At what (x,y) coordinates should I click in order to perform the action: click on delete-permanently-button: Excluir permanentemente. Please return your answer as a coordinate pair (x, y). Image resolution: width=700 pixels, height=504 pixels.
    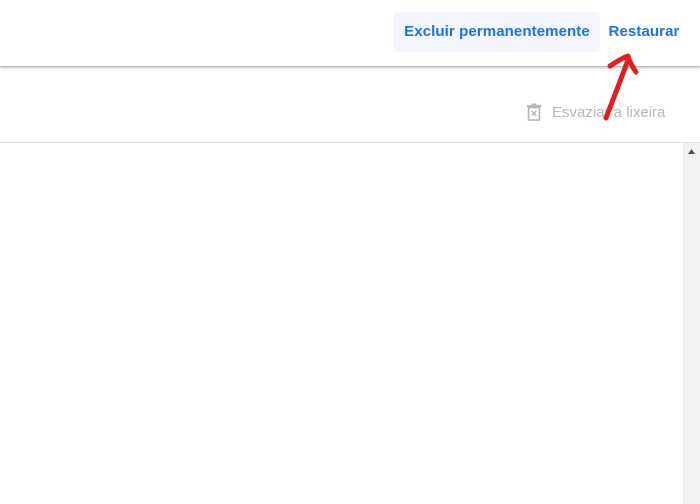
    Looking at the image, I should click on (497, 32).